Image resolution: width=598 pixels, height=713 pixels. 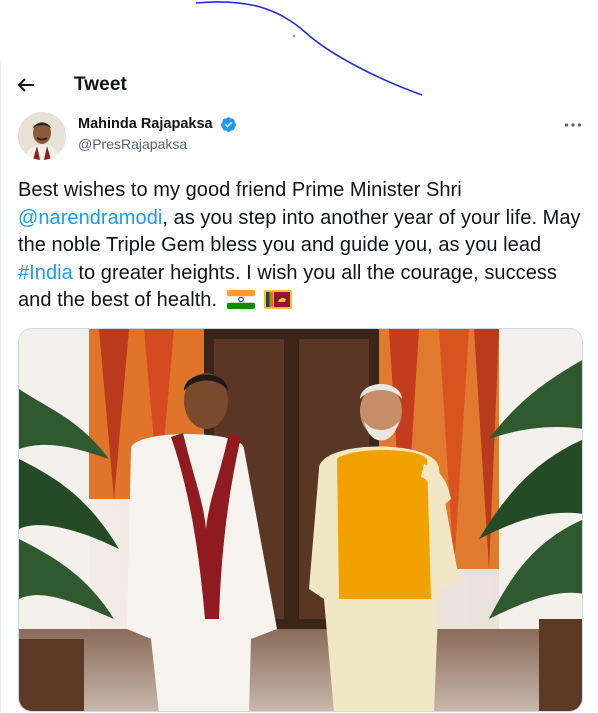 What do you see at coordinates (90, 218) in the screenshot?
I see `mention-link: @narendramodi` at bounding box center [90, 218].